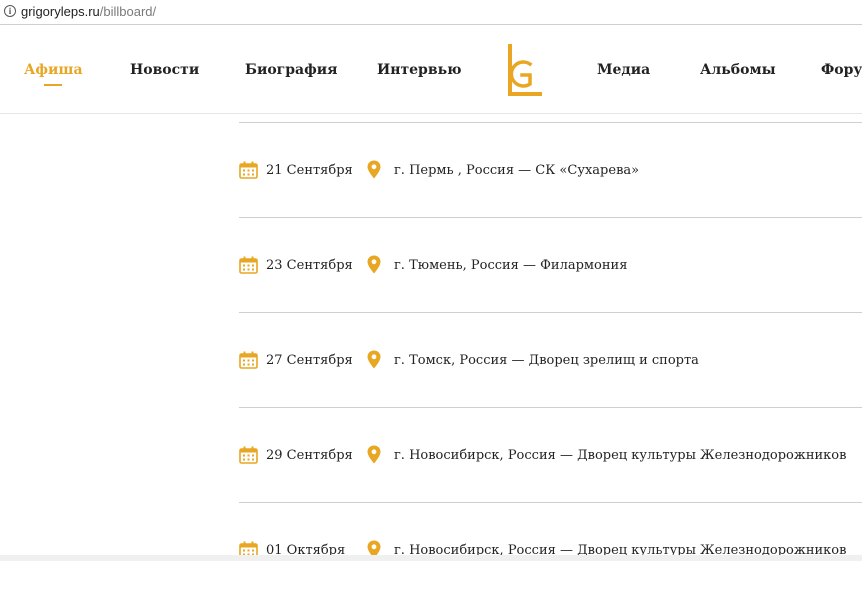  I want to click on url-text: grigoryleps.ru/billboard/, so click(88, 11).